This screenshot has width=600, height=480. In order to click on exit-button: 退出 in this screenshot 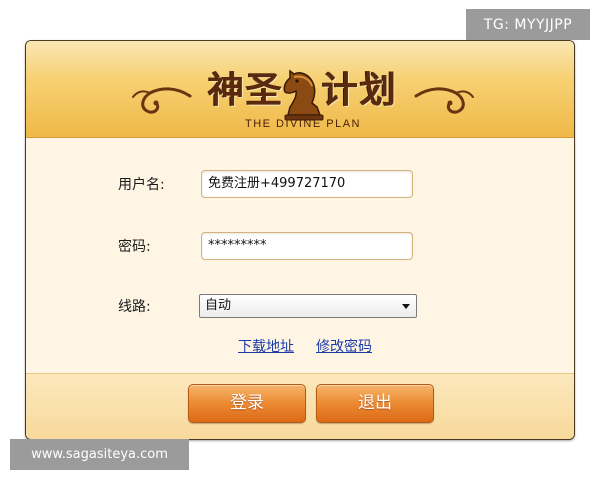, I will do `click(375, 403)`.